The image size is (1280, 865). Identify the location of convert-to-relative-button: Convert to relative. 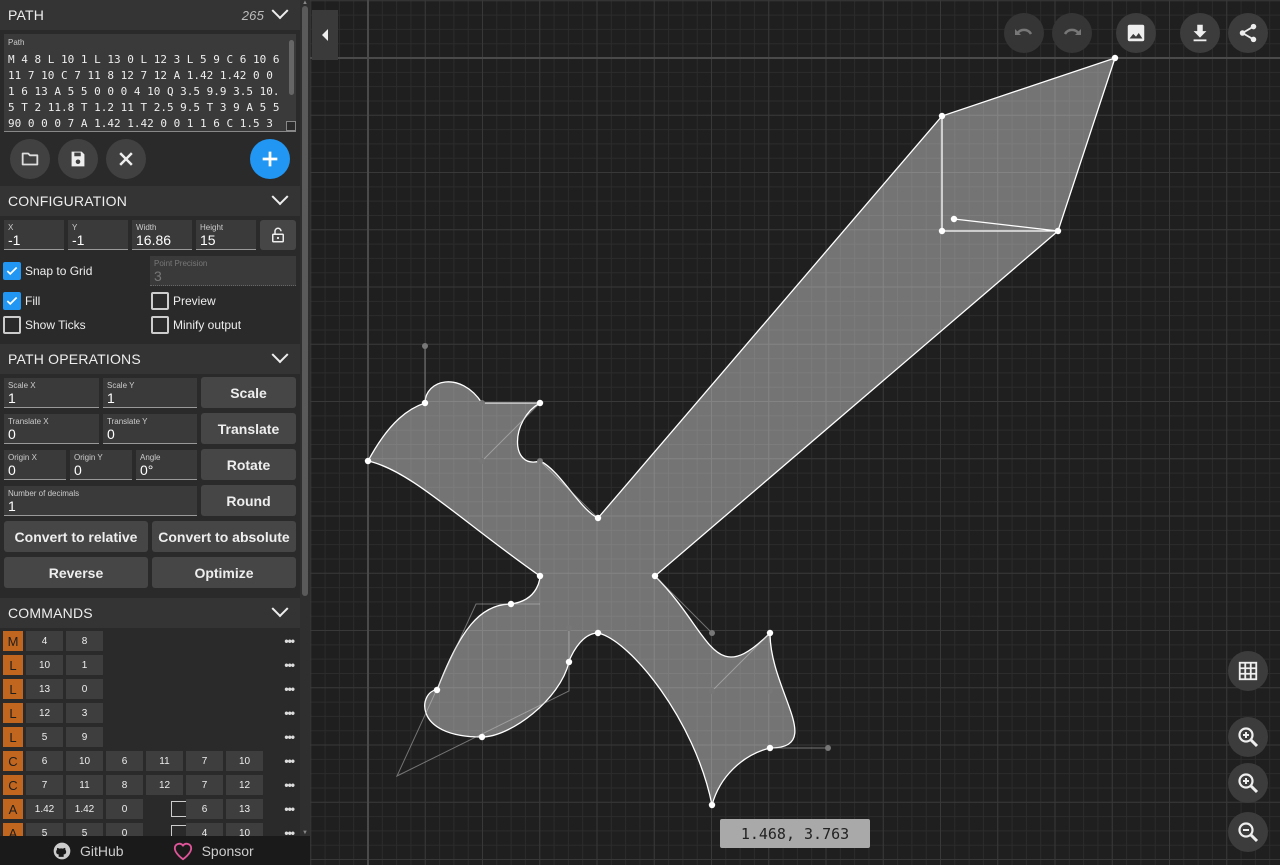
(76, 536).